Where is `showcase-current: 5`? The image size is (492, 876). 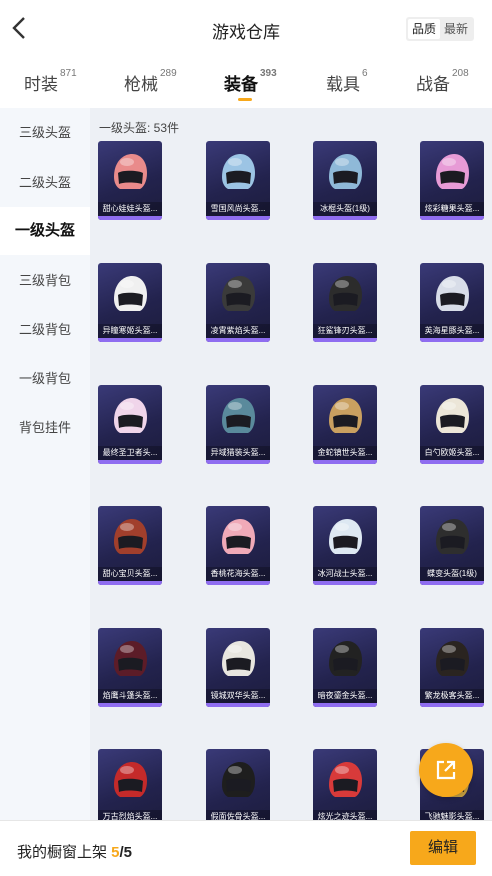 showcase-current: 5 is located at coordinates (115, 852).